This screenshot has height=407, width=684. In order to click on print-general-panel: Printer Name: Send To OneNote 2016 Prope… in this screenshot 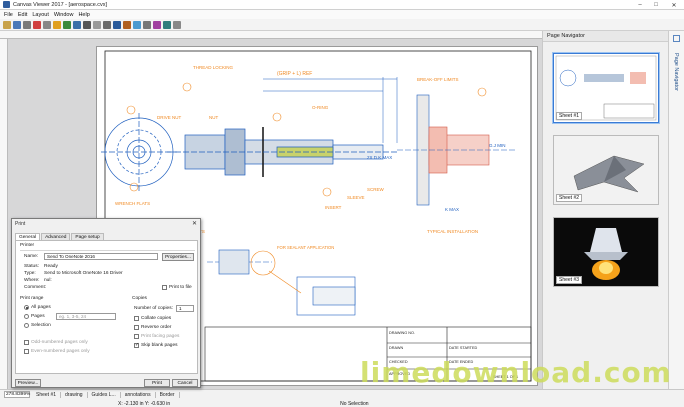, I will do `click(106, 307)`.